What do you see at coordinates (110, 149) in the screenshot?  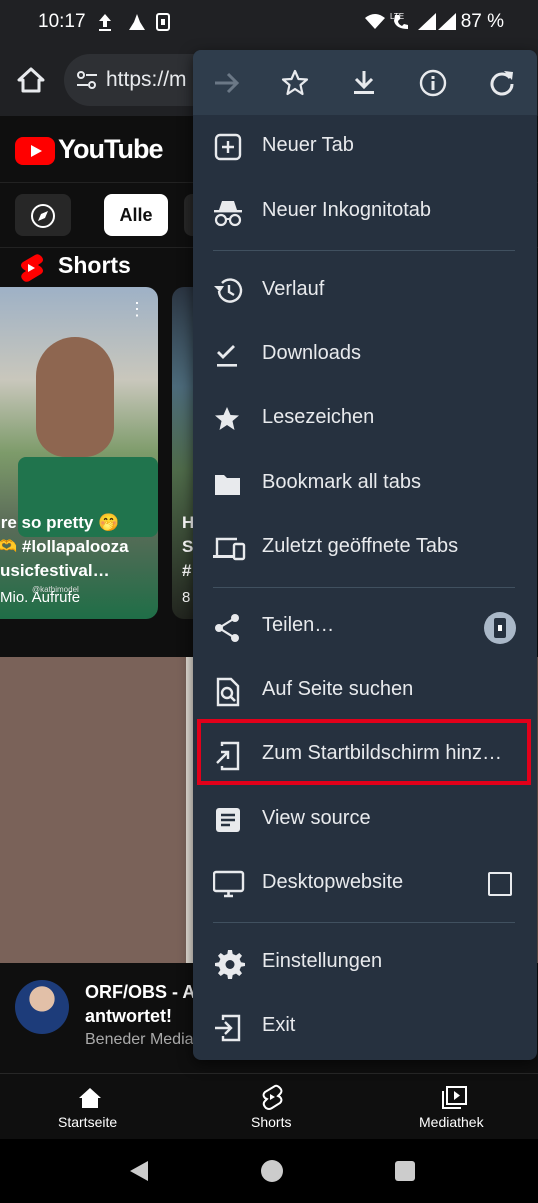 I see `youtube-logo-text: YouTube` at bounding box center [110, 149].